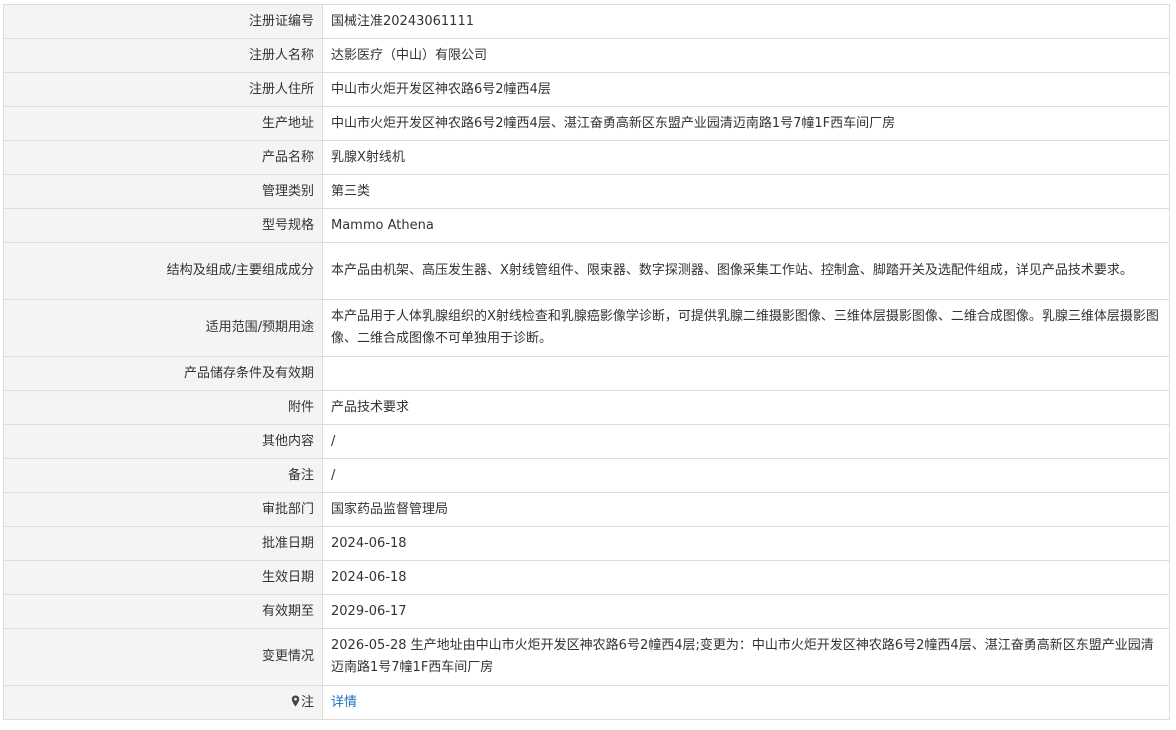 The image size is (1176, 730). What do you see at coordinates (163, 157) in the screenshot?
I see `field-label: 产品名称` at bounding box center [163, 157].